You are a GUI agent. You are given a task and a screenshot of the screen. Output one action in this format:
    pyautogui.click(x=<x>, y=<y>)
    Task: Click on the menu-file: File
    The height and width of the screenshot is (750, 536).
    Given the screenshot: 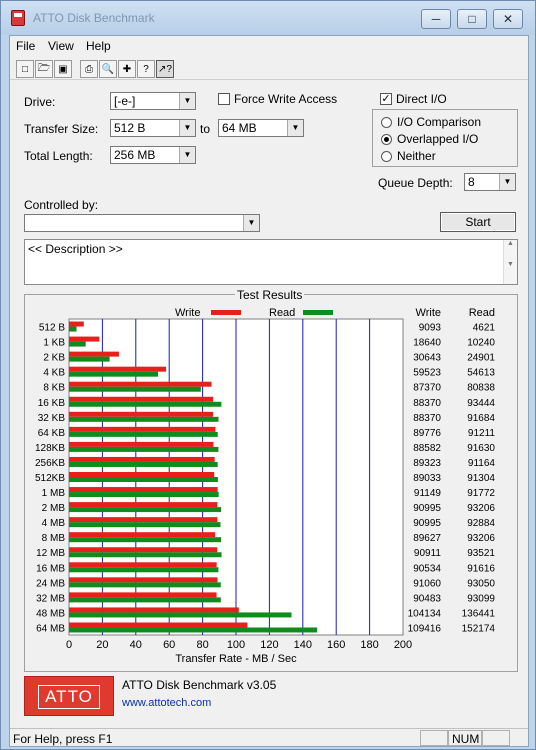 What is the action you would take?
    pyautogui.click(x=25, y=46)
    